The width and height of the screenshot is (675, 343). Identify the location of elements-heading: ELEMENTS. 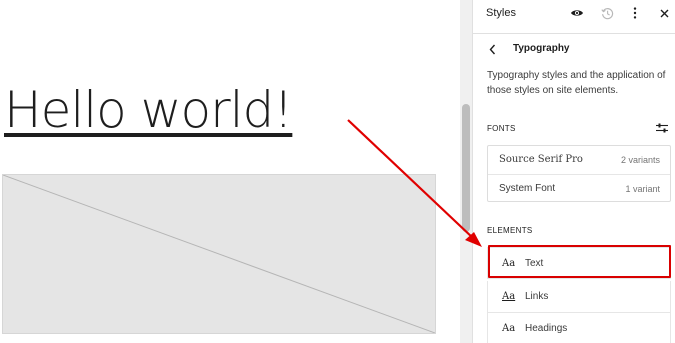
(510, 230).